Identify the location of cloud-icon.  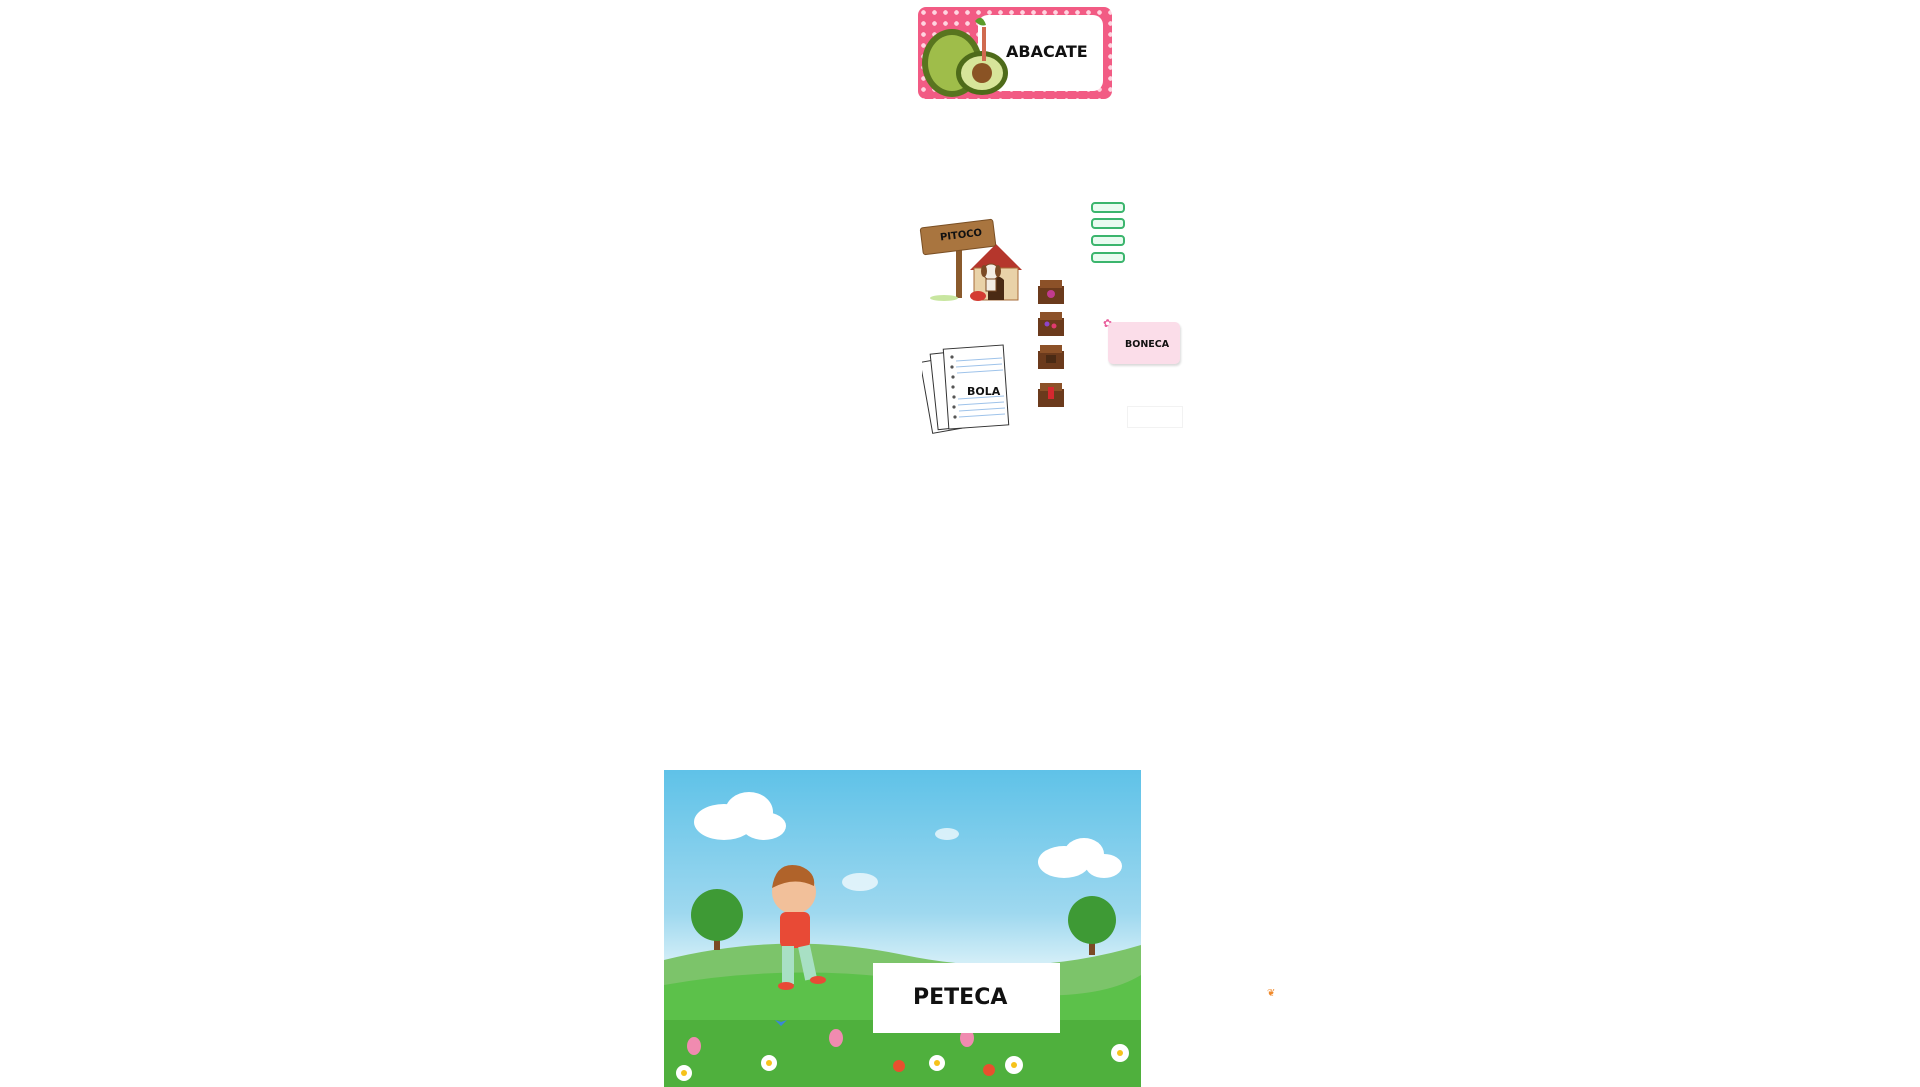
(908, 841).